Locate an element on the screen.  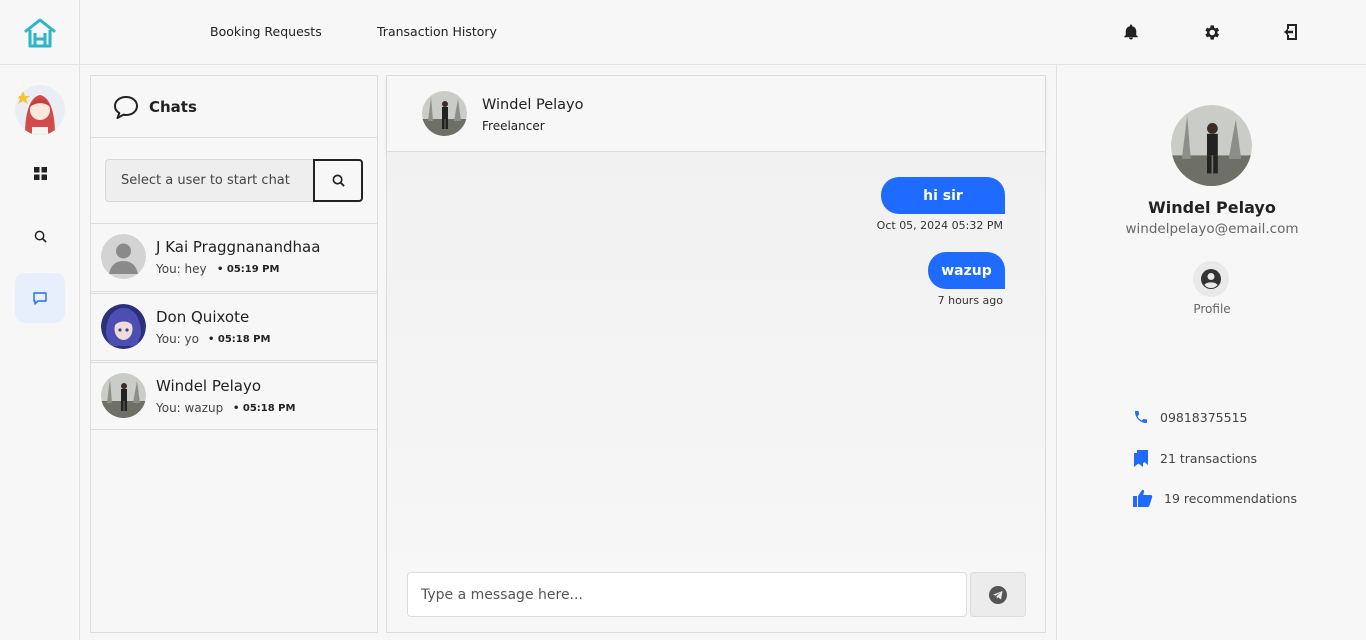
chat-name: Windel Pelayo is located at coordinates (209, 386).